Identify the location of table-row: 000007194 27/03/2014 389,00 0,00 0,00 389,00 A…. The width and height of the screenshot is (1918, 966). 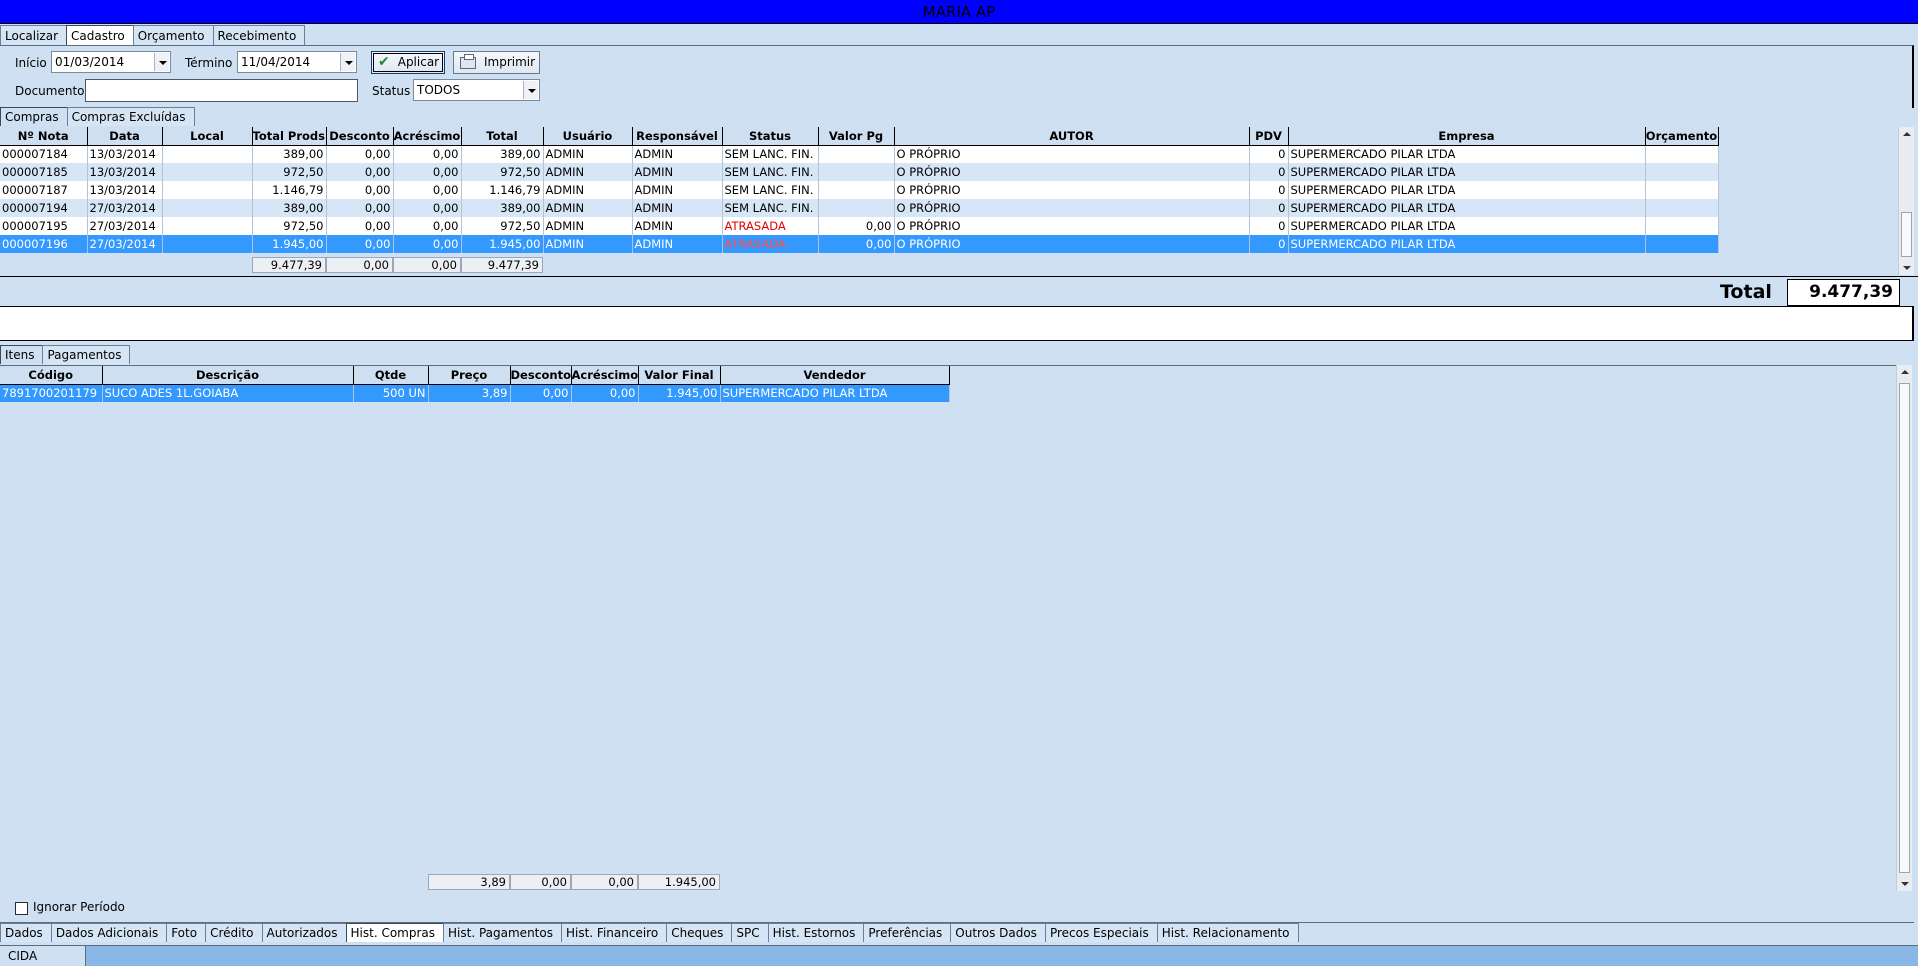
(859, 208).